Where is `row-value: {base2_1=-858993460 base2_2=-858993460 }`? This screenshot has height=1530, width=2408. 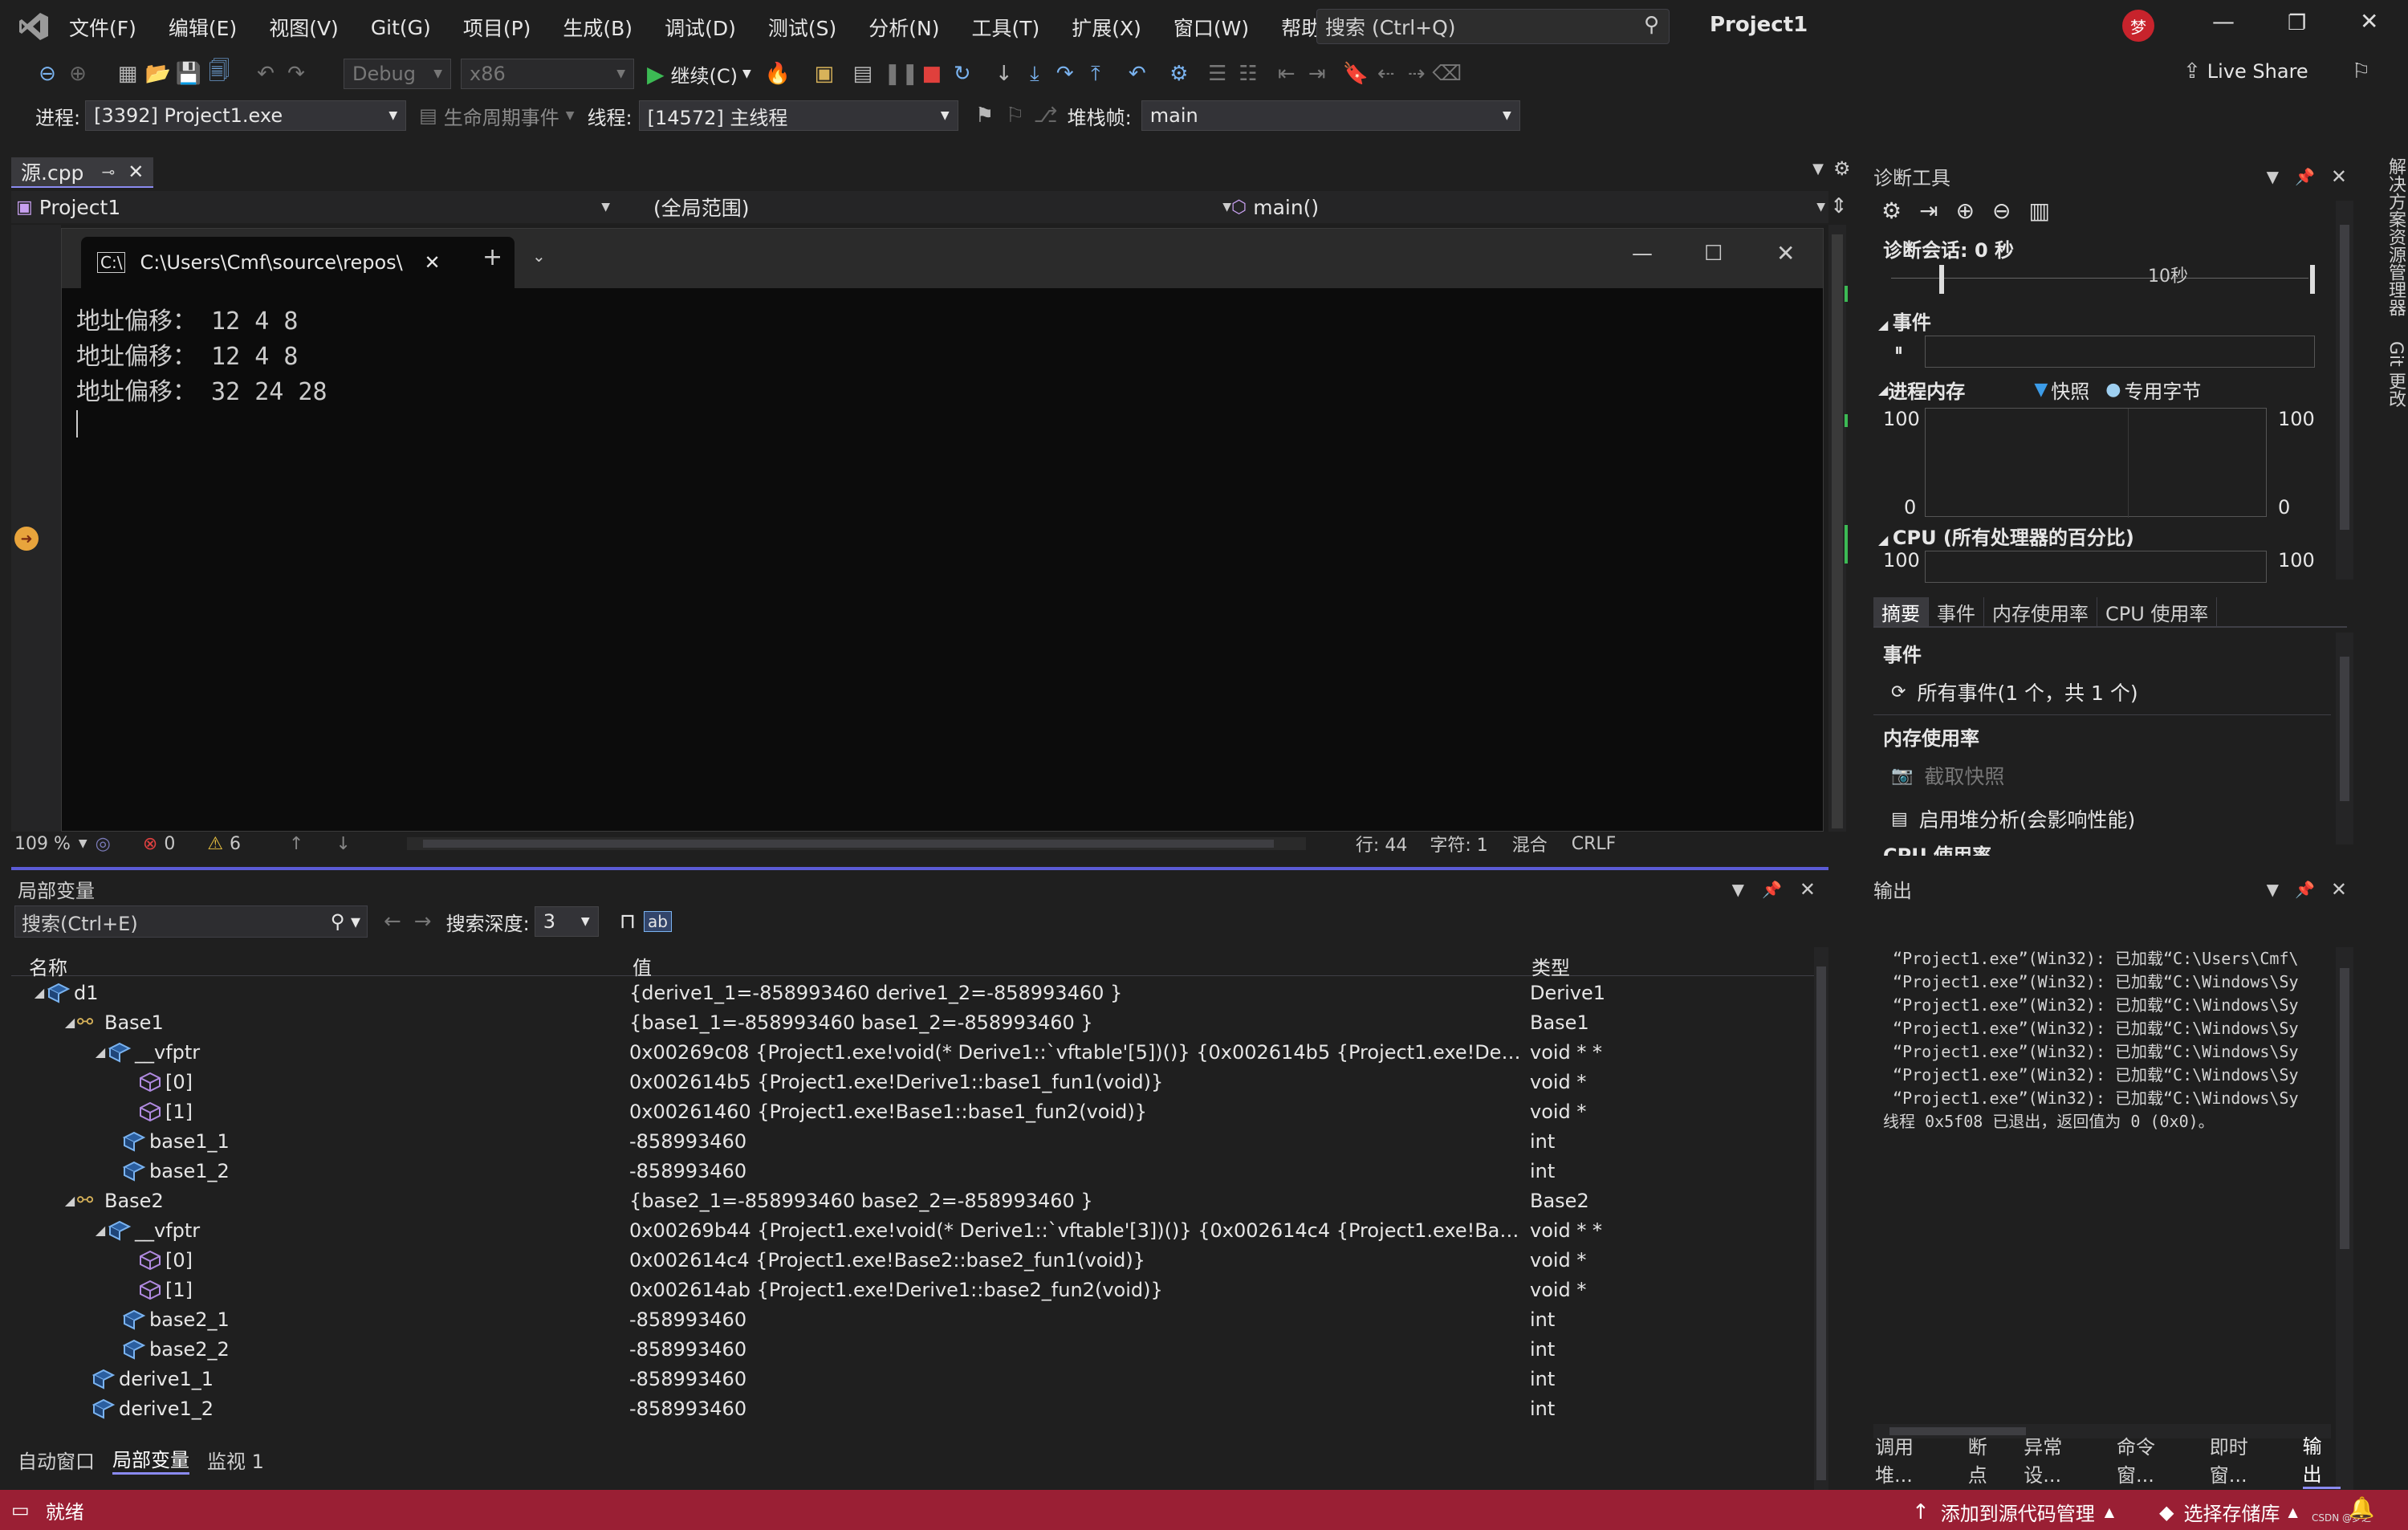 row-value: {base2_1=-858993460 base2_2=-858993460 } is located at coordinates (1078, 1201).